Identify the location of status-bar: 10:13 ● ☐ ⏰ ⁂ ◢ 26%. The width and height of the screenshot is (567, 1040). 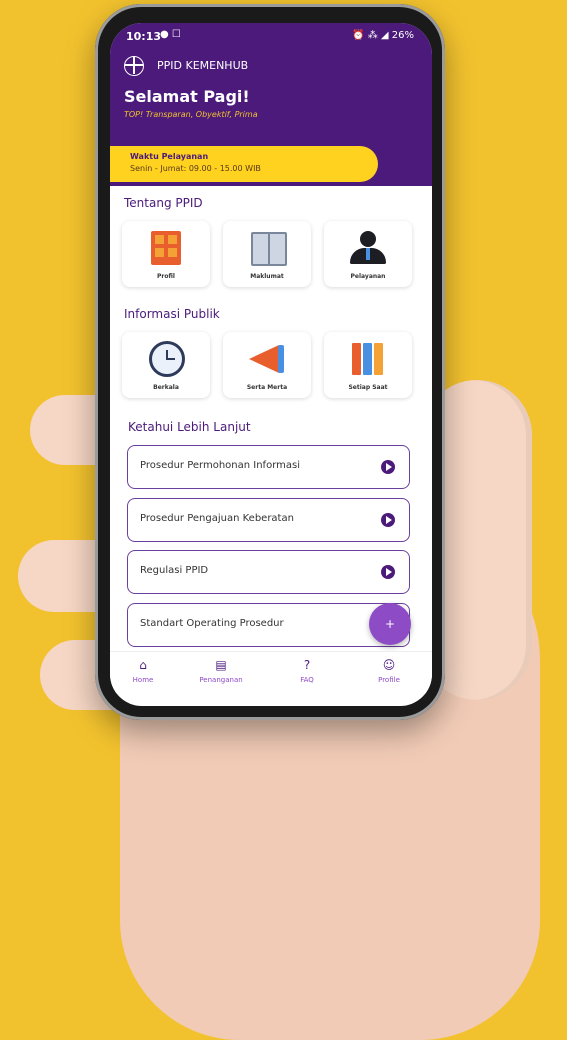
(271, 37).